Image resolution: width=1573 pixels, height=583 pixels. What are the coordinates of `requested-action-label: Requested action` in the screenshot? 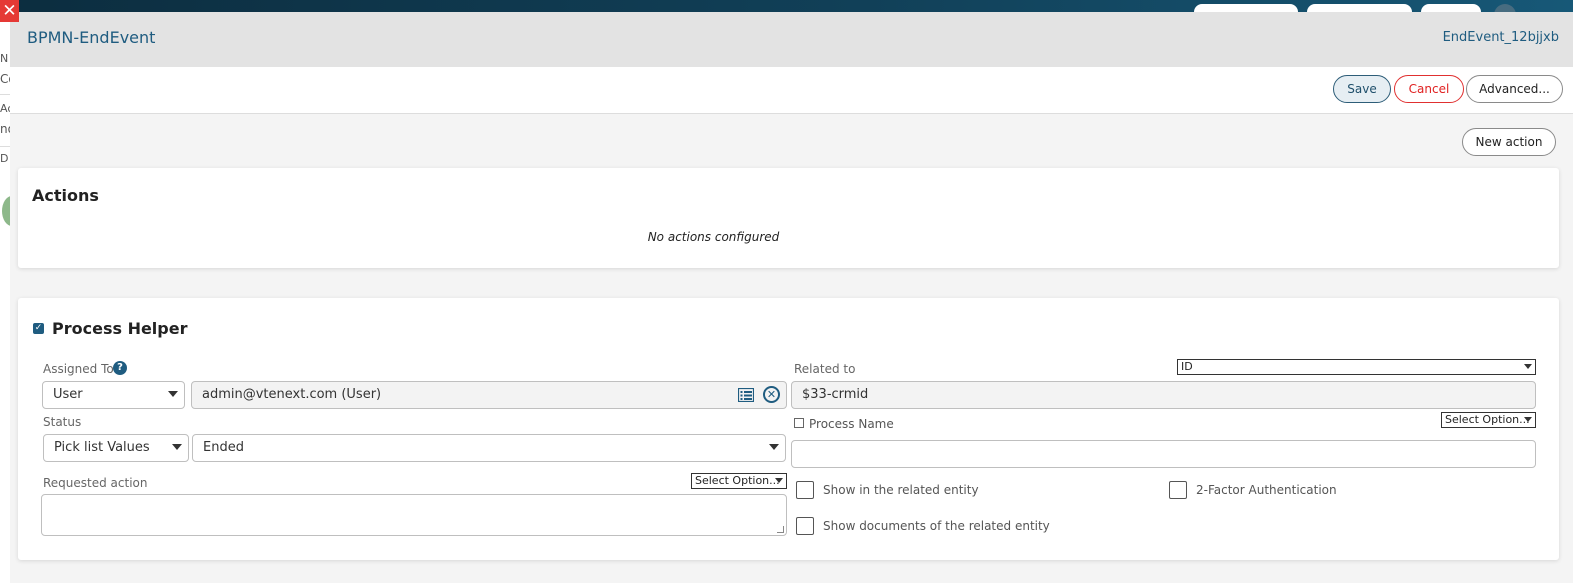 It's located at (95, 483).